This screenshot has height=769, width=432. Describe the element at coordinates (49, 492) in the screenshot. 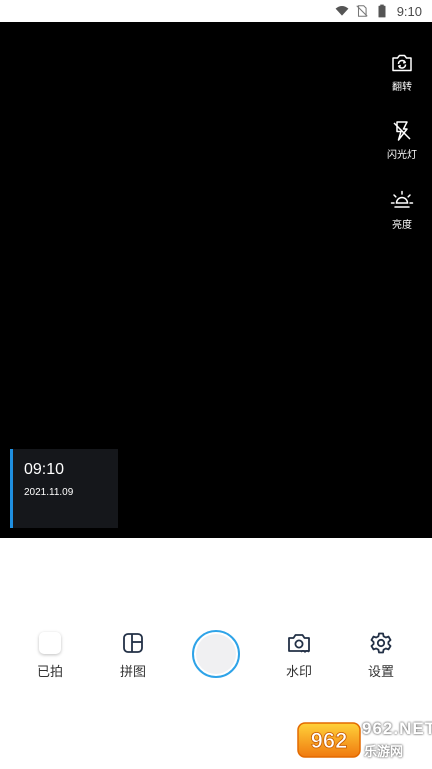

I see `watermark-date: 2021.11.09` at that location.